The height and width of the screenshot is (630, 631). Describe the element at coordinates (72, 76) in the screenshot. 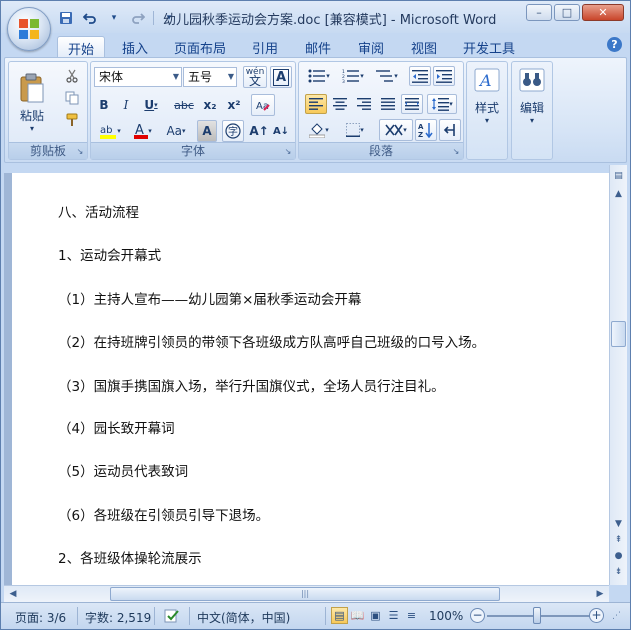

I see `cut-button` at that location.